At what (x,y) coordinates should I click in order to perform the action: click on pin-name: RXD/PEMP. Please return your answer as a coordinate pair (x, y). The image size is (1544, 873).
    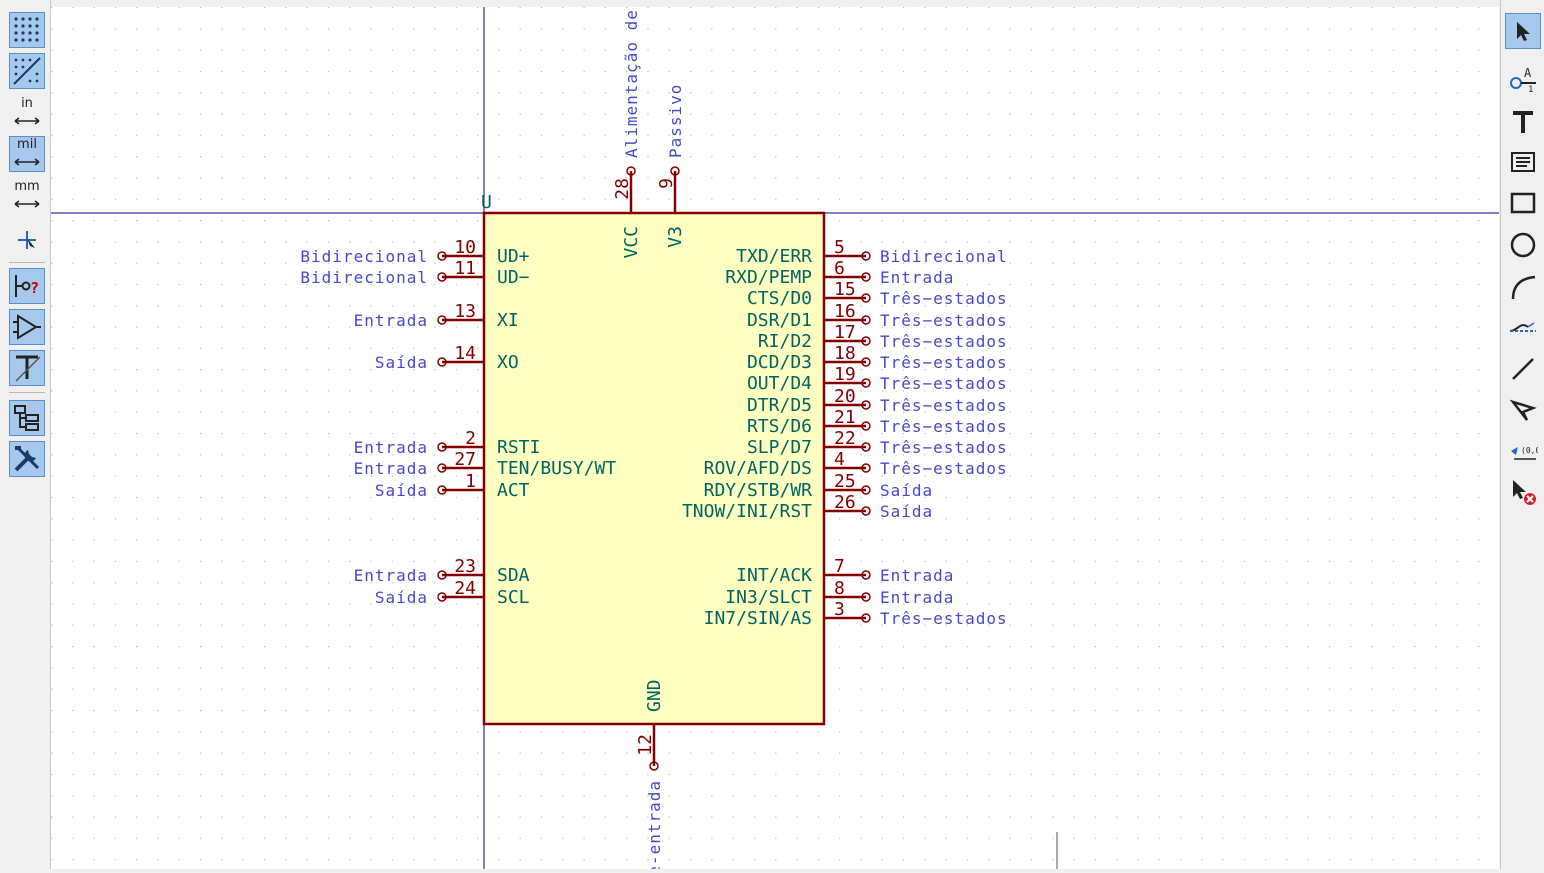
    Looking at the image, I should click on (768, 277).